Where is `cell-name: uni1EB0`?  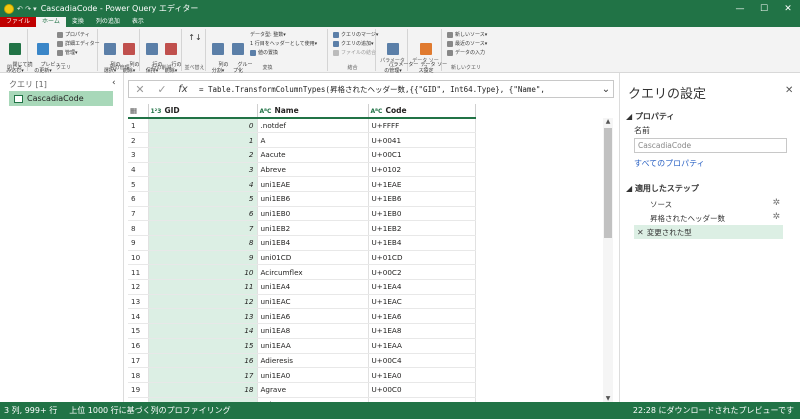
cell-name: uni1EB0 is located at coordinates (313, 214).